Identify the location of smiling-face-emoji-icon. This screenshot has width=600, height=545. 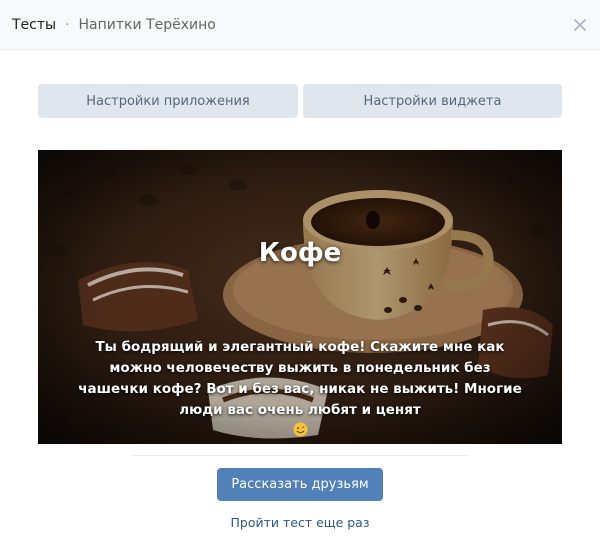
(300, 429).